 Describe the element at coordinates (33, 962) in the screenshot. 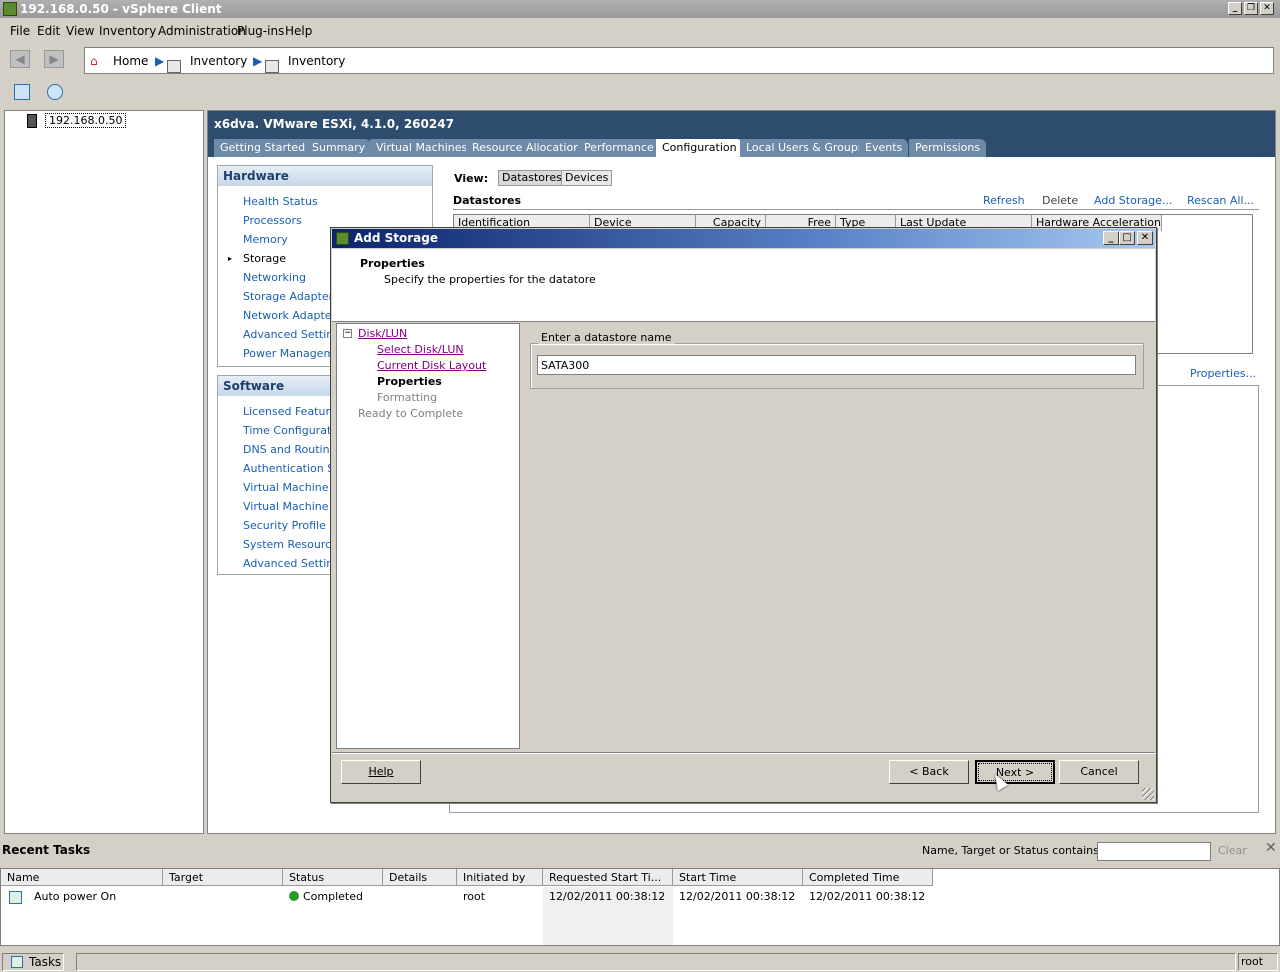

I see `tasks-button: Tasks` at that location.